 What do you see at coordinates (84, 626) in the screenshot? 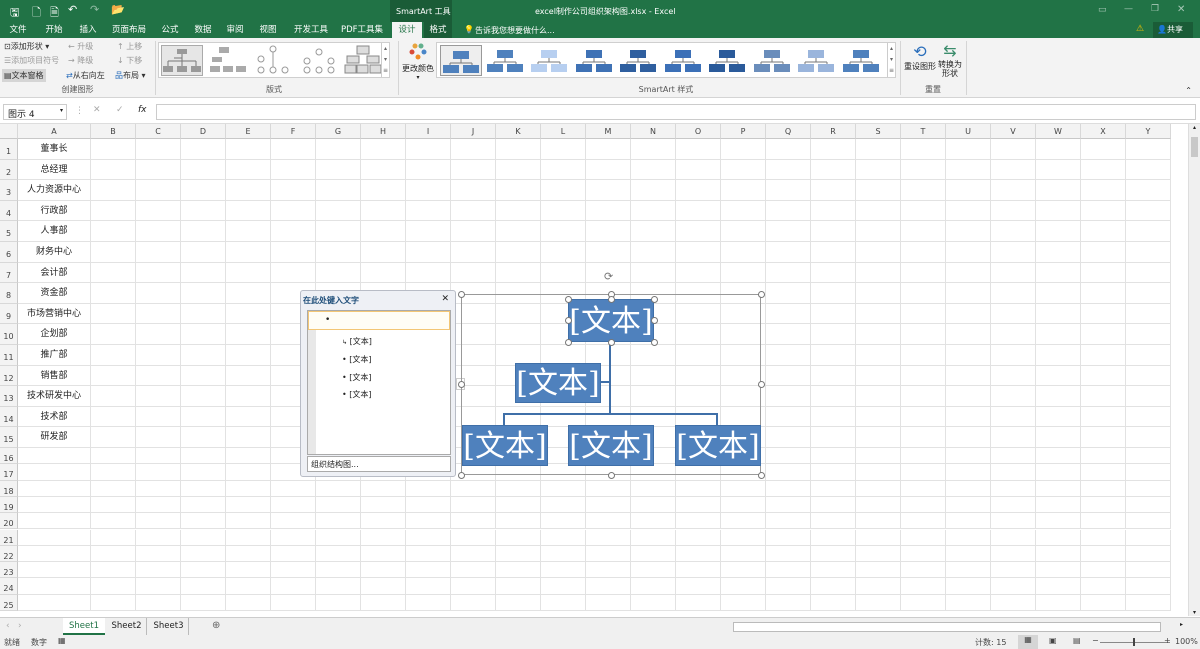
I see `sheet-tab-sheet1: Sheet1` at bounding box center [84, 626].